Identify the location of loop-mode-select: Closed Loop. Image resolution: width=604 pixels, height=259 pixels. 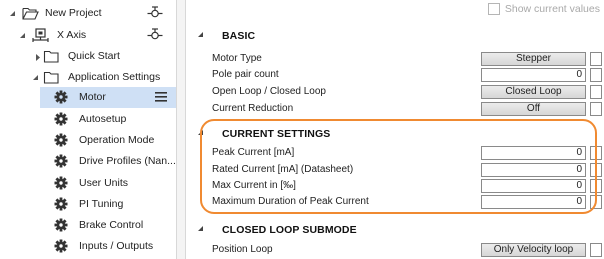
(533, 92).